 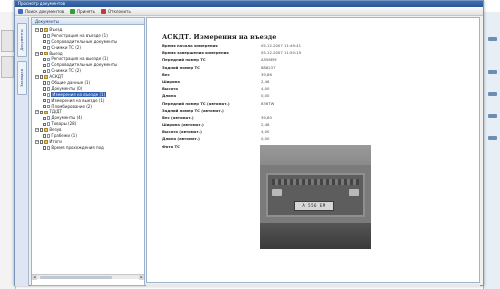 I want to click on background-tab, so click(x=7, y=41).